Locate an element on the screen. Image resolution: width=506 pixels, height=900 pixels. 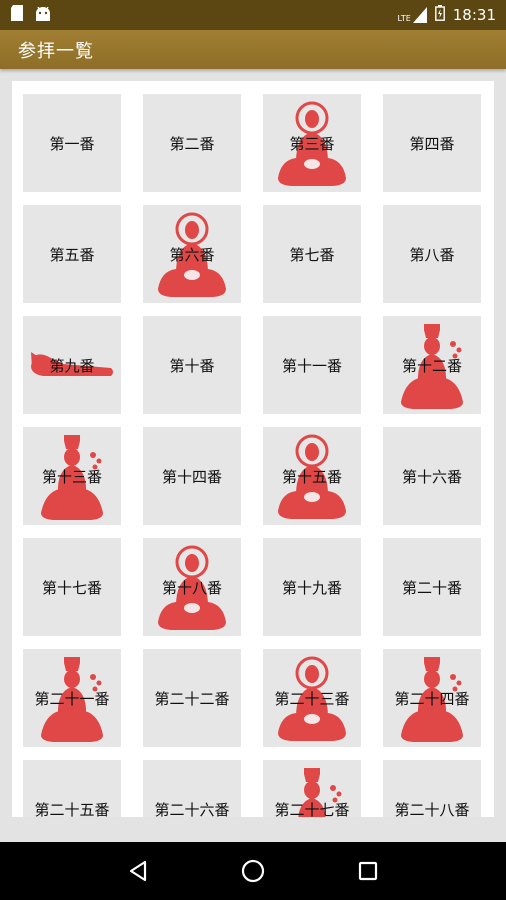
status-bar: LTE 18:31 is located at coordinates (253, 15).